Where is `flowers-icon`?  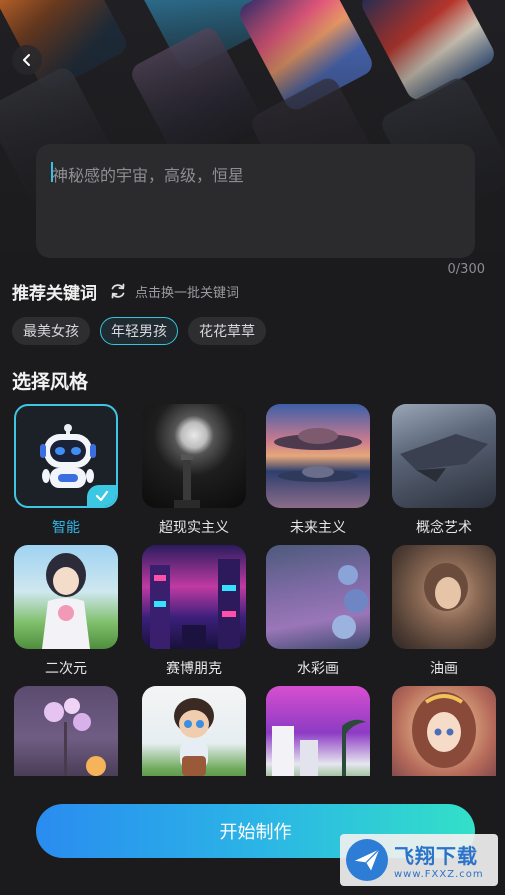 flowers-icon is located at coordinates (350, 602).